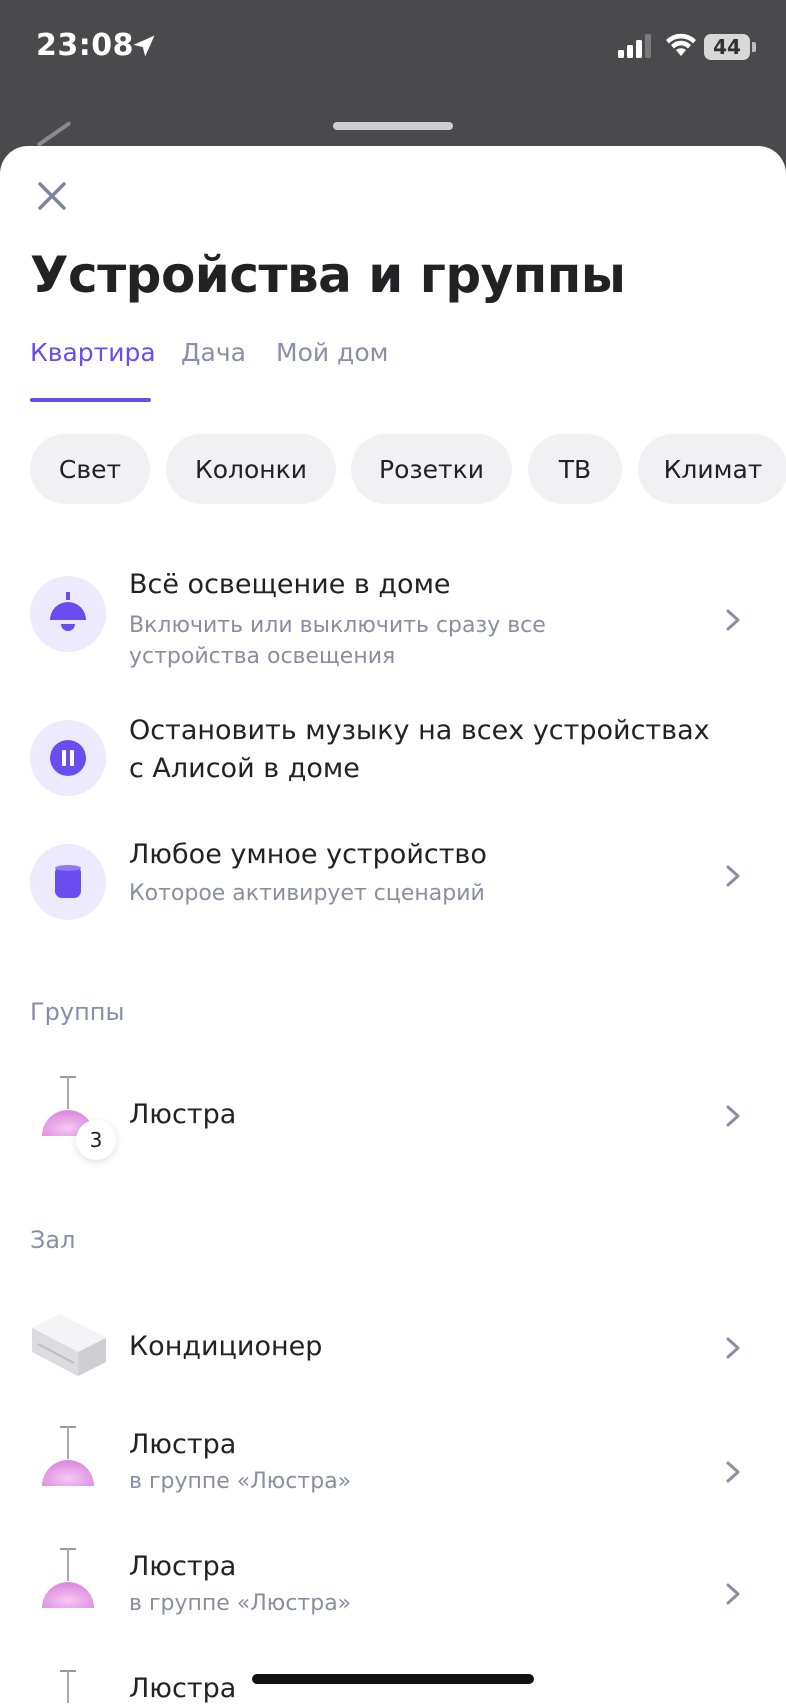  I want to click on chip-label: Свет, so click(90, 469).